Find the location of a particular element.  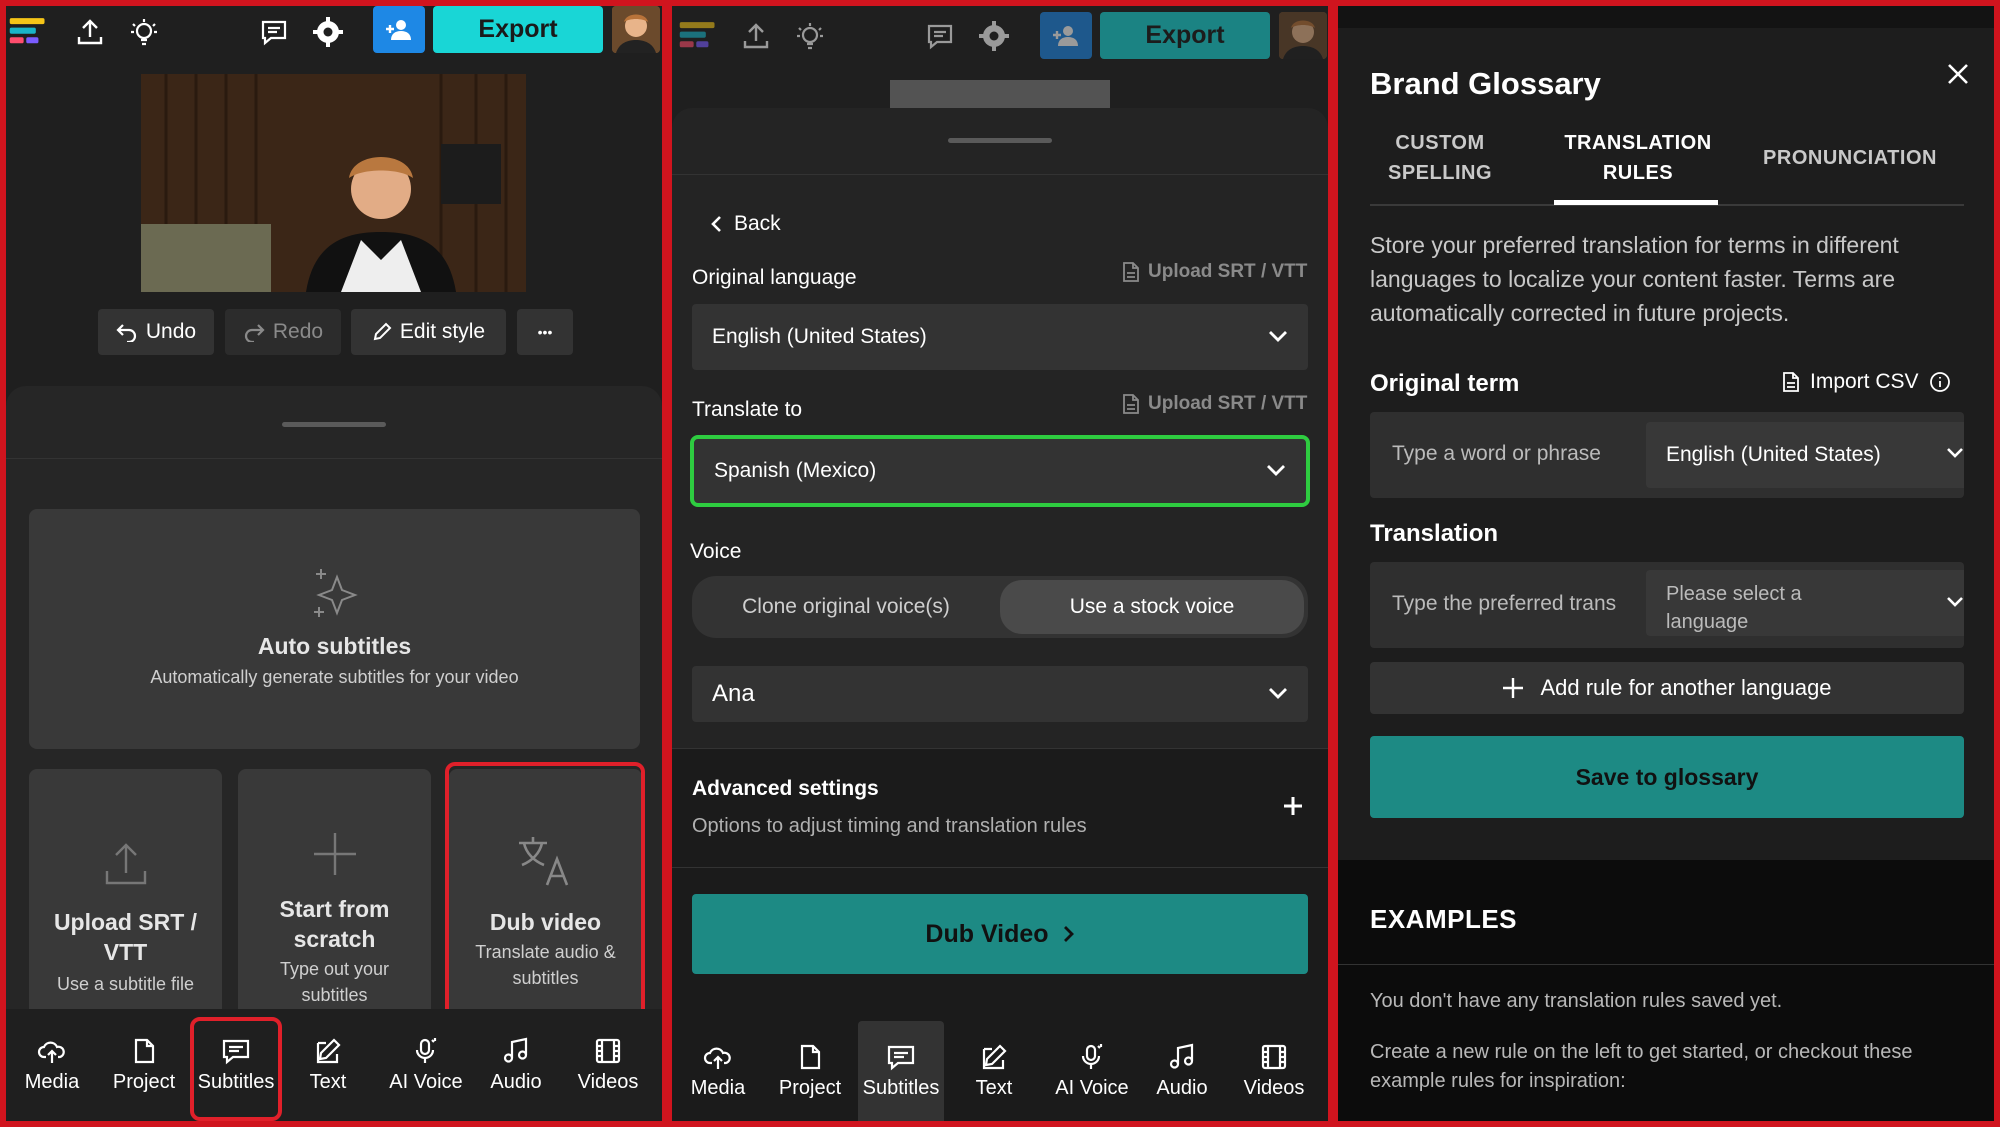

edit-style-label: Edit style is located at coordinates (442, 332).